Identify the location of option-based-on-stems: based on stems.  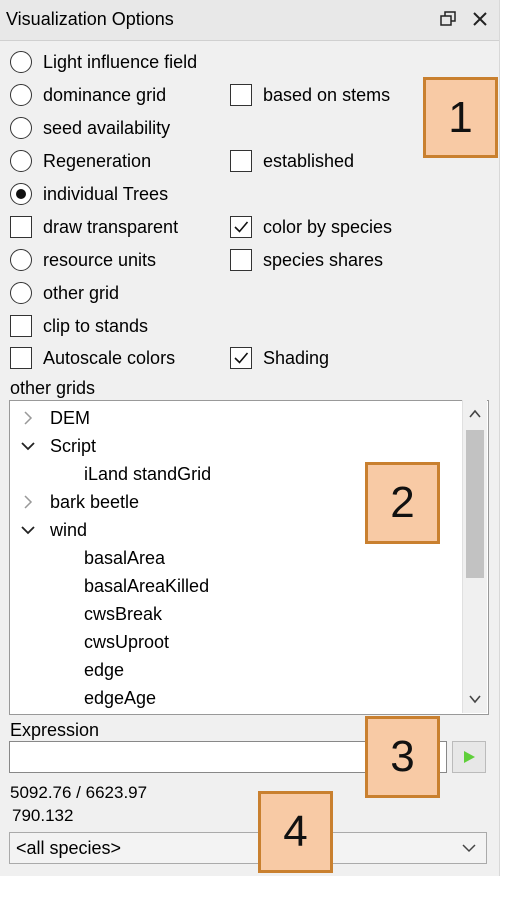
(310, 95).